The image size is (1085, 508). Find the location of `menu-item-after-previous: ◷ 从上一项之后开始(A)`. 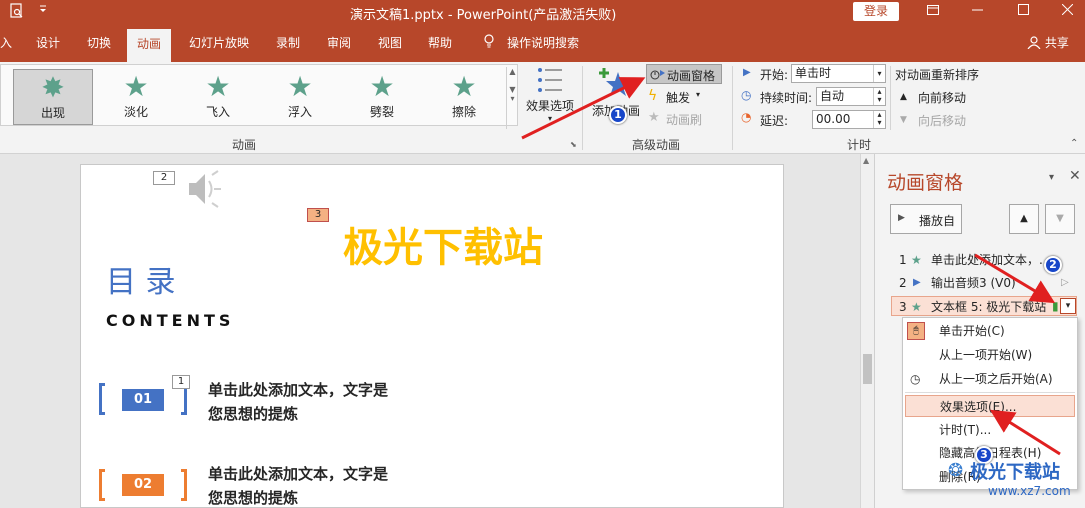

menu-item-after-previous: ◷ 从上一项之后开始(A) is located at coordinates (990, 379).